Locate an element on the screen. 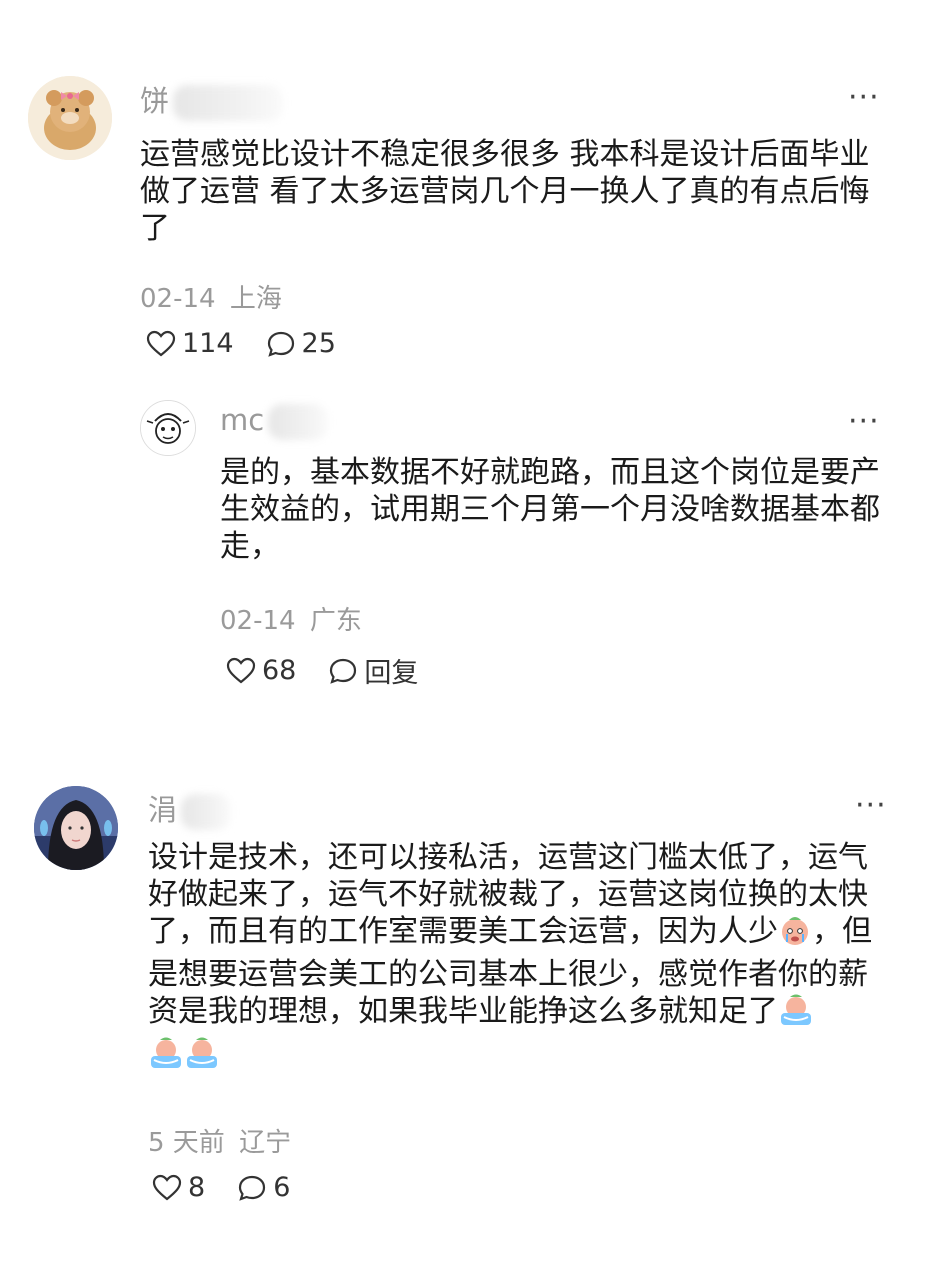 The image size is (925, 1277). reply-meta: 02-14 广东 is located at coordinates (291, 618).